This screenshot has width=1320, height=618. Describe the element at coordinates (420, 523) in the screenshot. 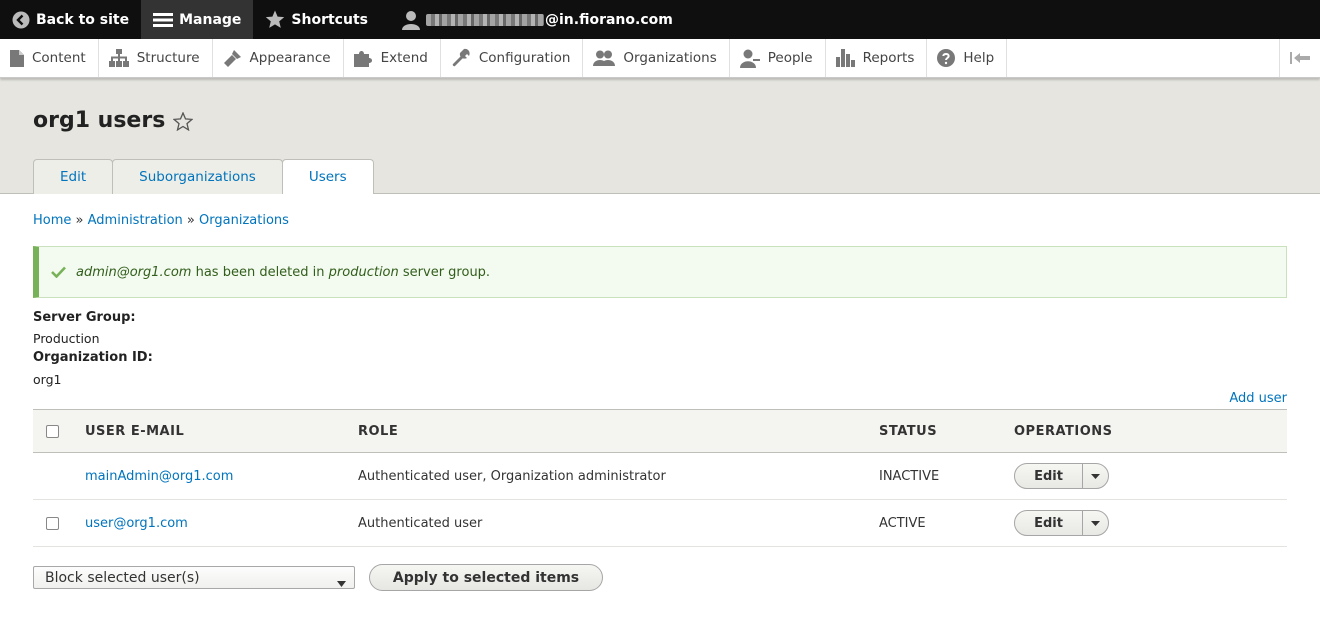

I see `row-role: Authenticated user` at that location.